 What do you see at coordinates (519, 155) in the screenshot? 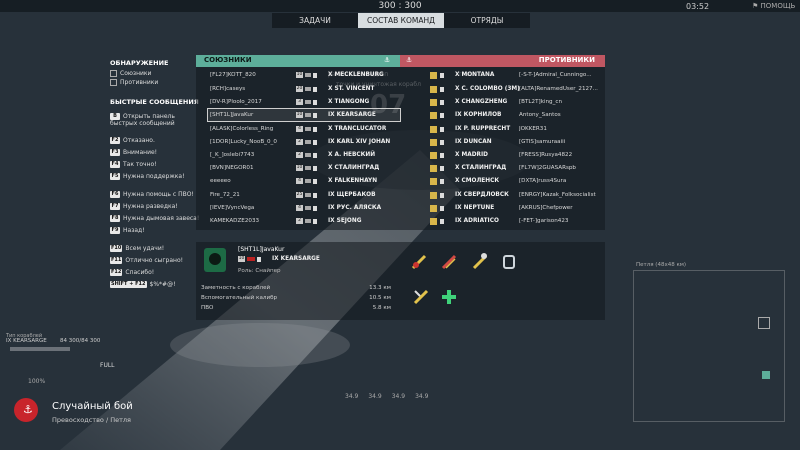
I see `enemy-row: X MADRID [FRESS]Rusya4822` at bounding box center [519, 155].